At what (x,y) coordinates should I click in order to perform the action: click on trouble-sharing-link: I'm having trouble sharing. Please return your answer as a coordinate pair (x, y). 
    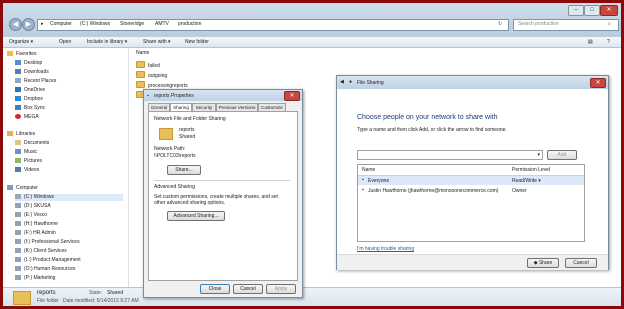
    Looking at the image, I should click on (385, 249).